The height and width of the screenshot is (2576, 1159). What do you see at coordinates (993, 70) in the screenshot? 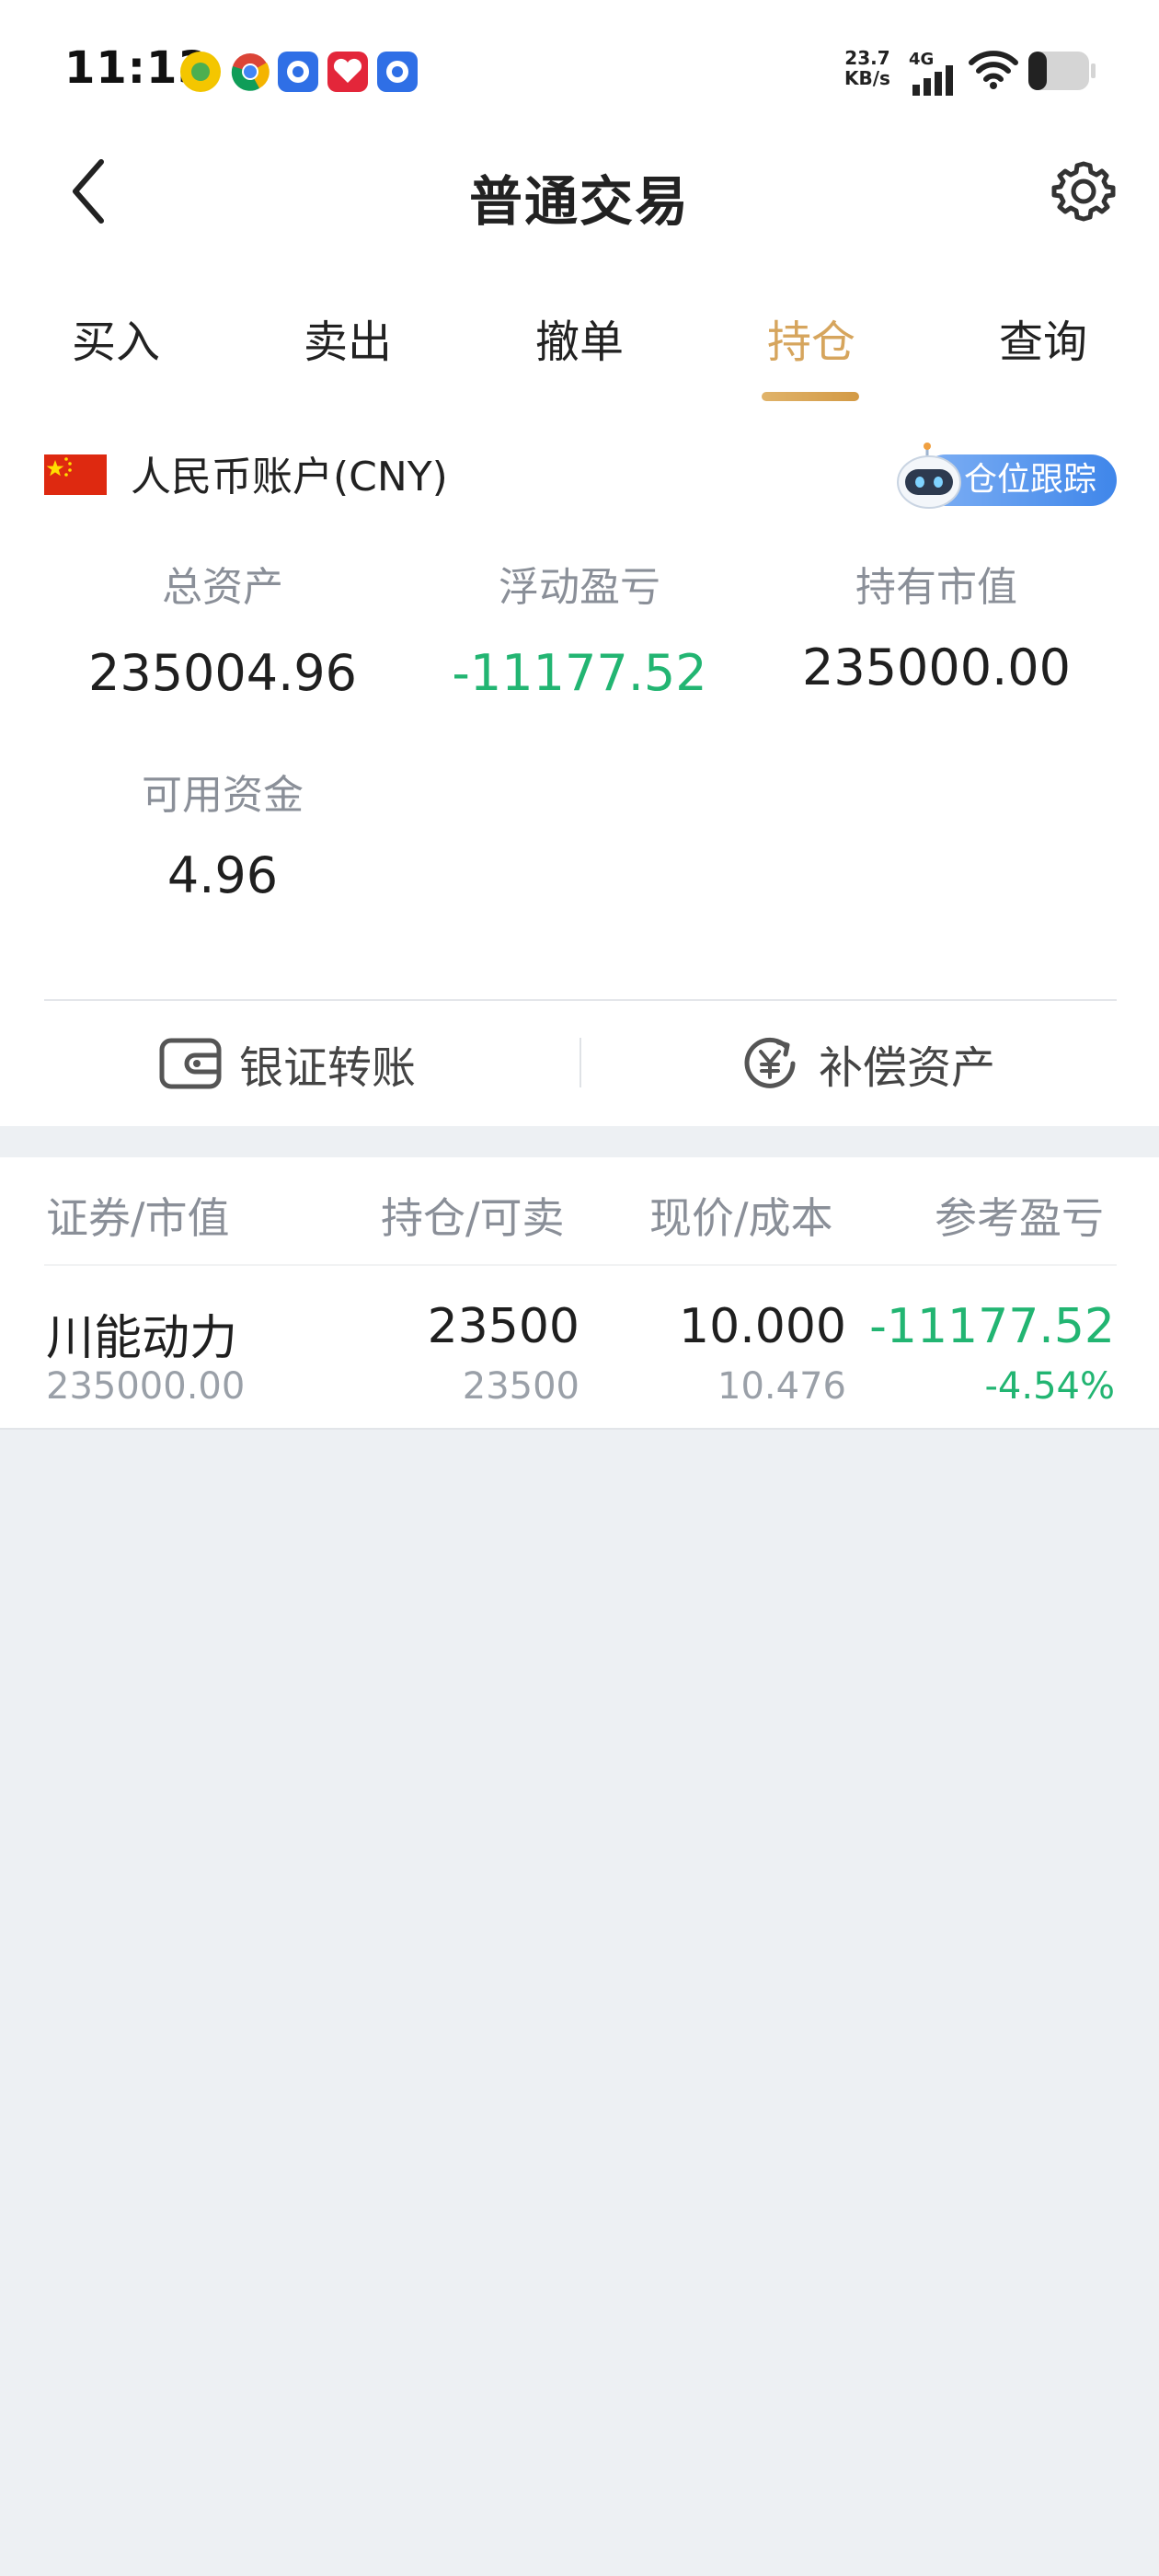
I see `wifi-icon` at bounding box center [993, 70].